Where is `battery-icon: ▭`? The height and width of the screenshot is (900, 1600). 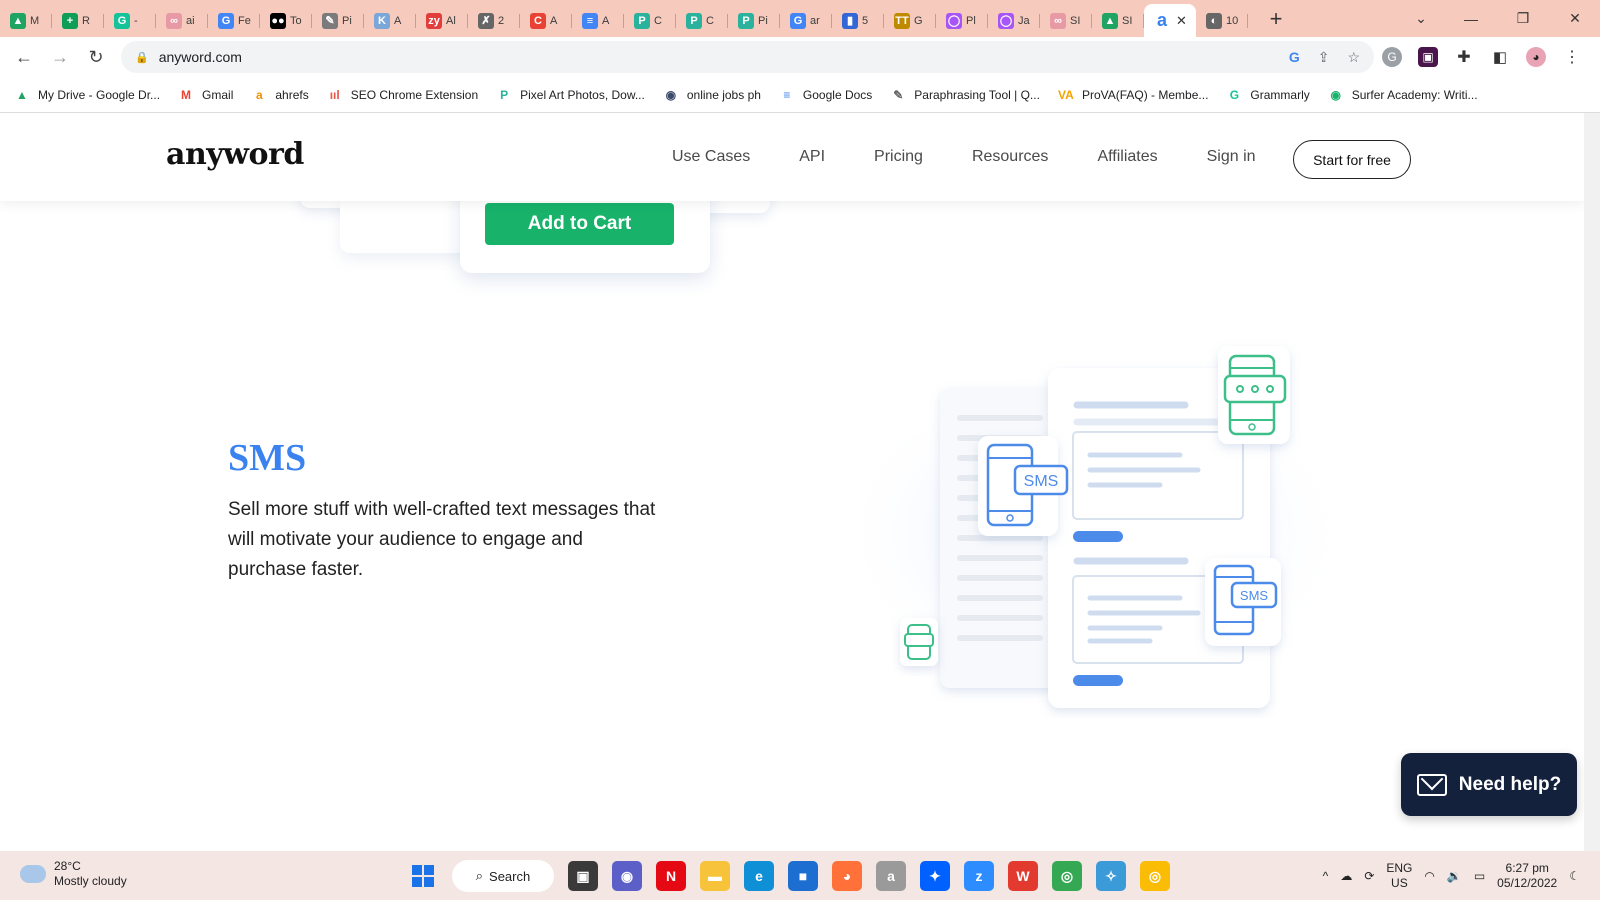 battery-icon: ▭ is located at coordinates (1479, 876).